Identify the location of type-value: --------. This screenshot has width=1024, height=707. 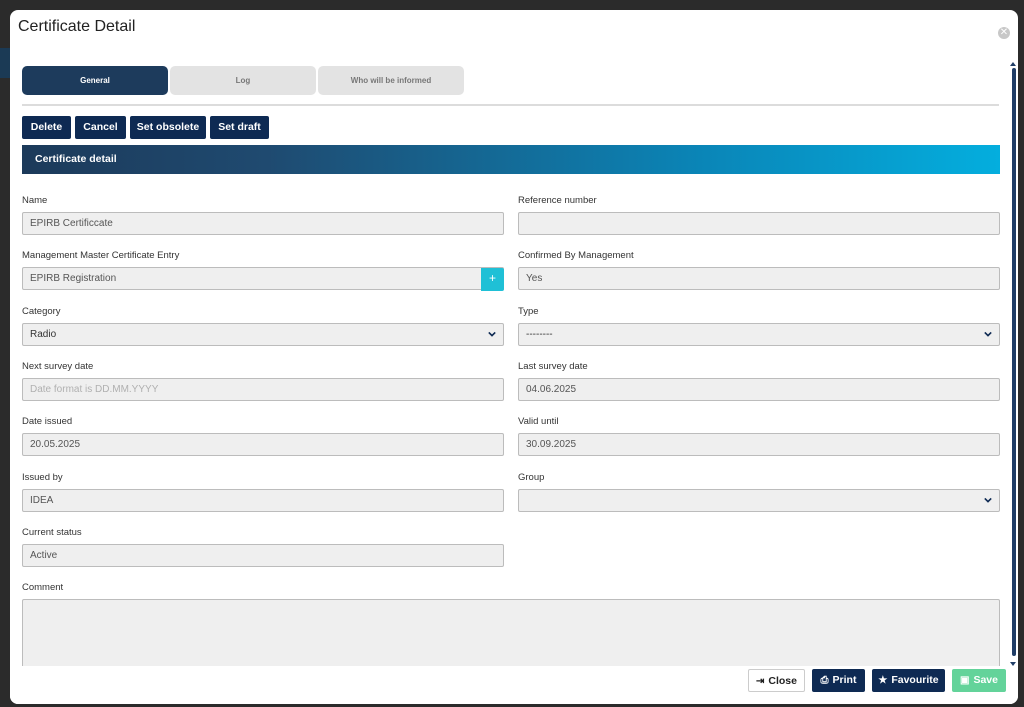
(539, 334).